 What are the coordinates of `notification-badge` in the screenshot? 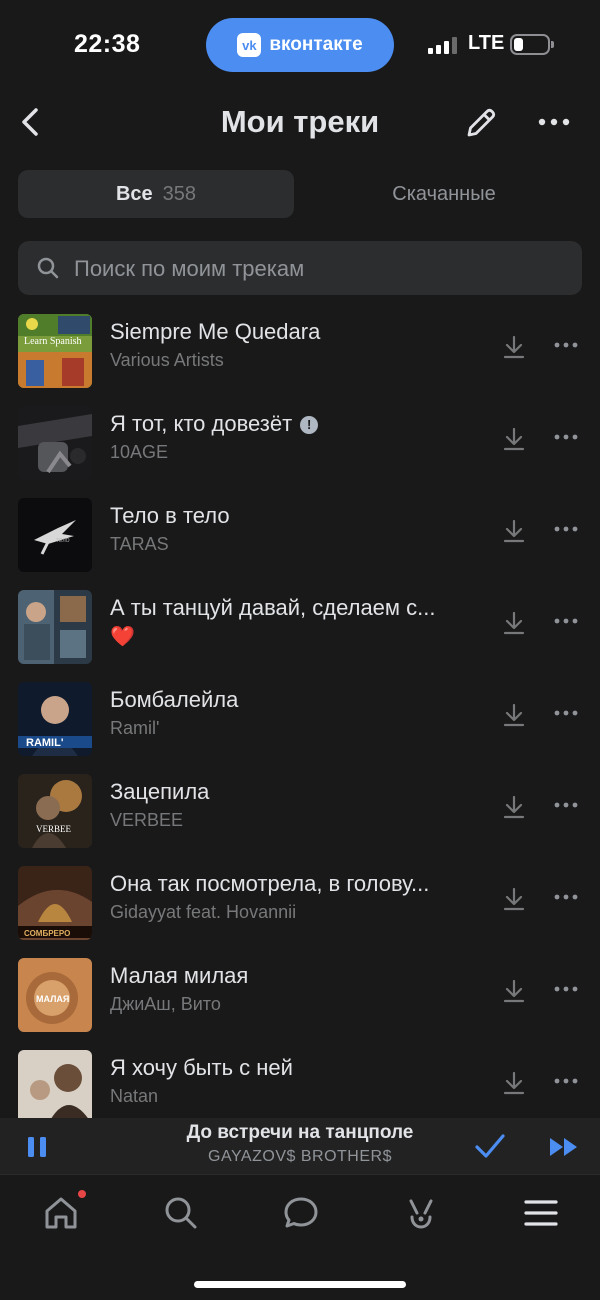 It's located at (82, 1194).